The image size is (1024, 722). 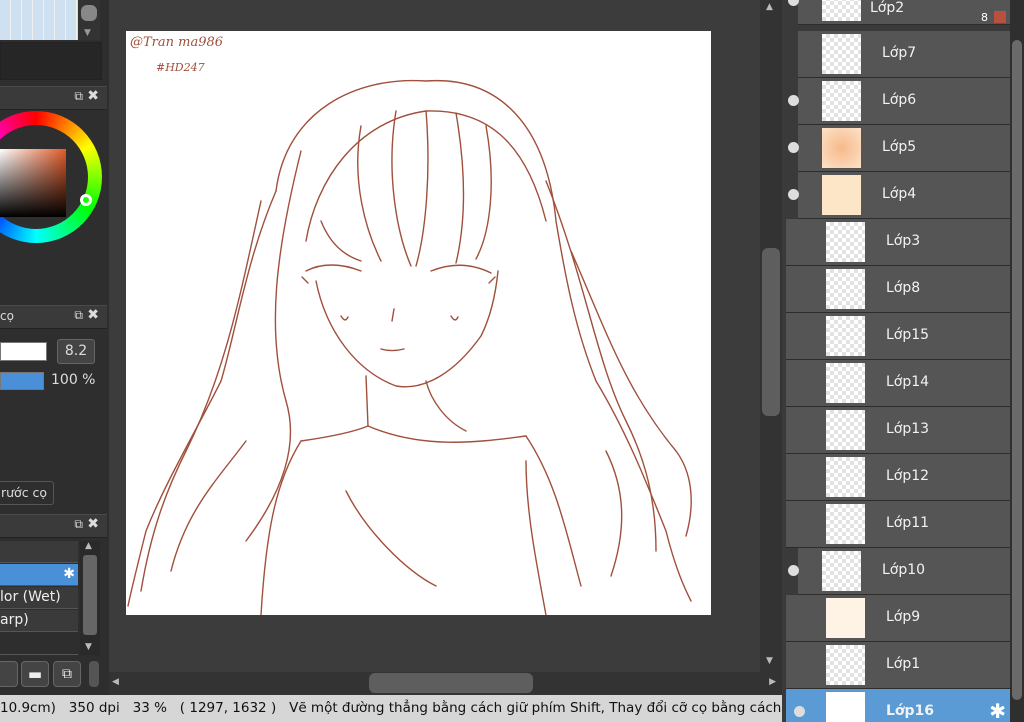 What do you see at coordinates (984, 17) in the screenshot?
I see `layer-count-badge: 8` at bounding box center [984, 17].